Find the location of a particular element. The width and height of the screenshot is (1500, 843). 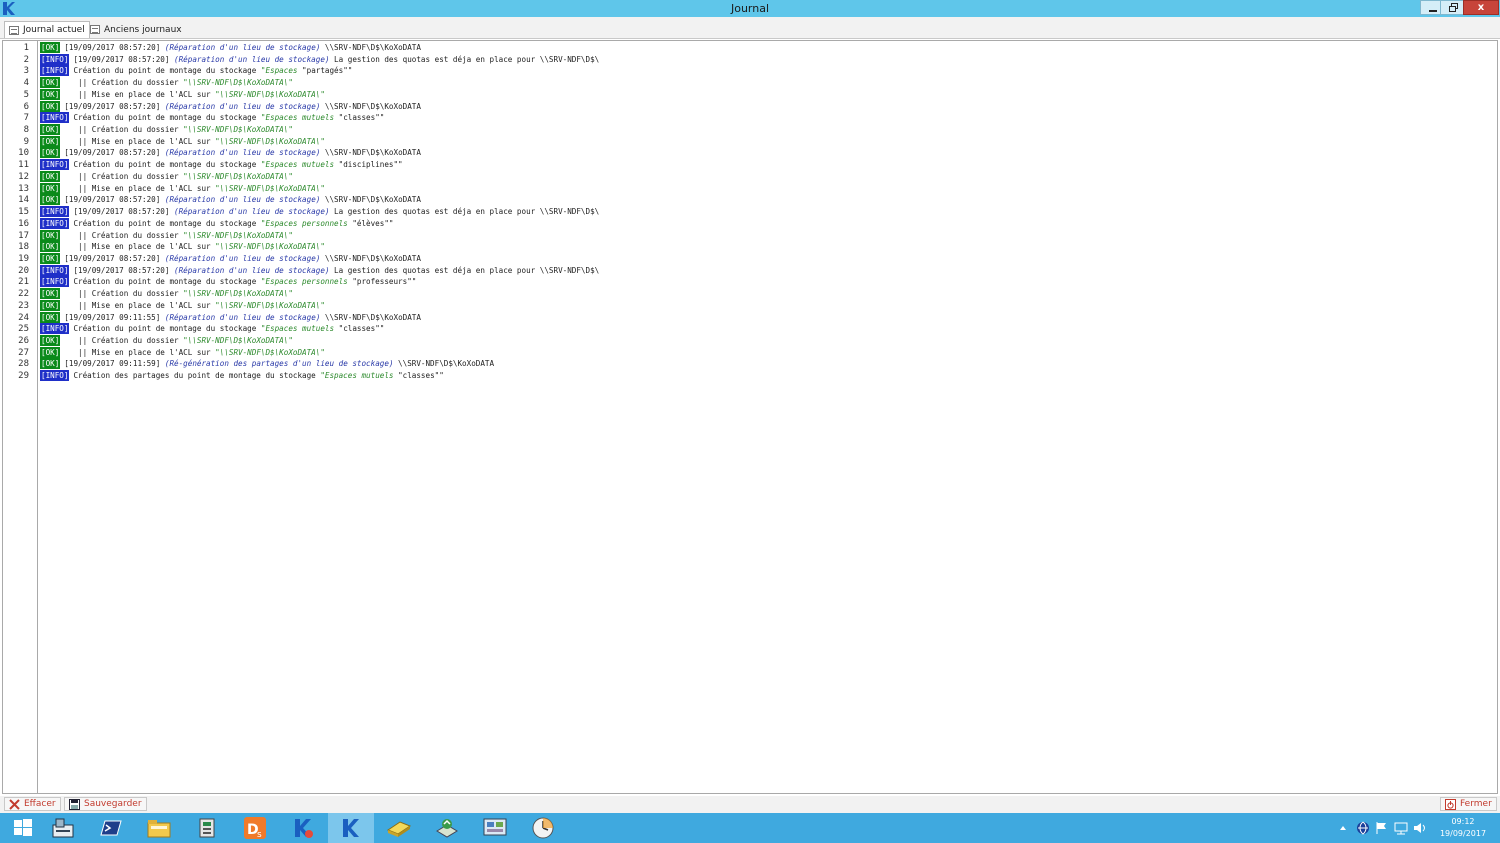

log-quoted-tail: "classes"" is located at coordinates (361, 118).